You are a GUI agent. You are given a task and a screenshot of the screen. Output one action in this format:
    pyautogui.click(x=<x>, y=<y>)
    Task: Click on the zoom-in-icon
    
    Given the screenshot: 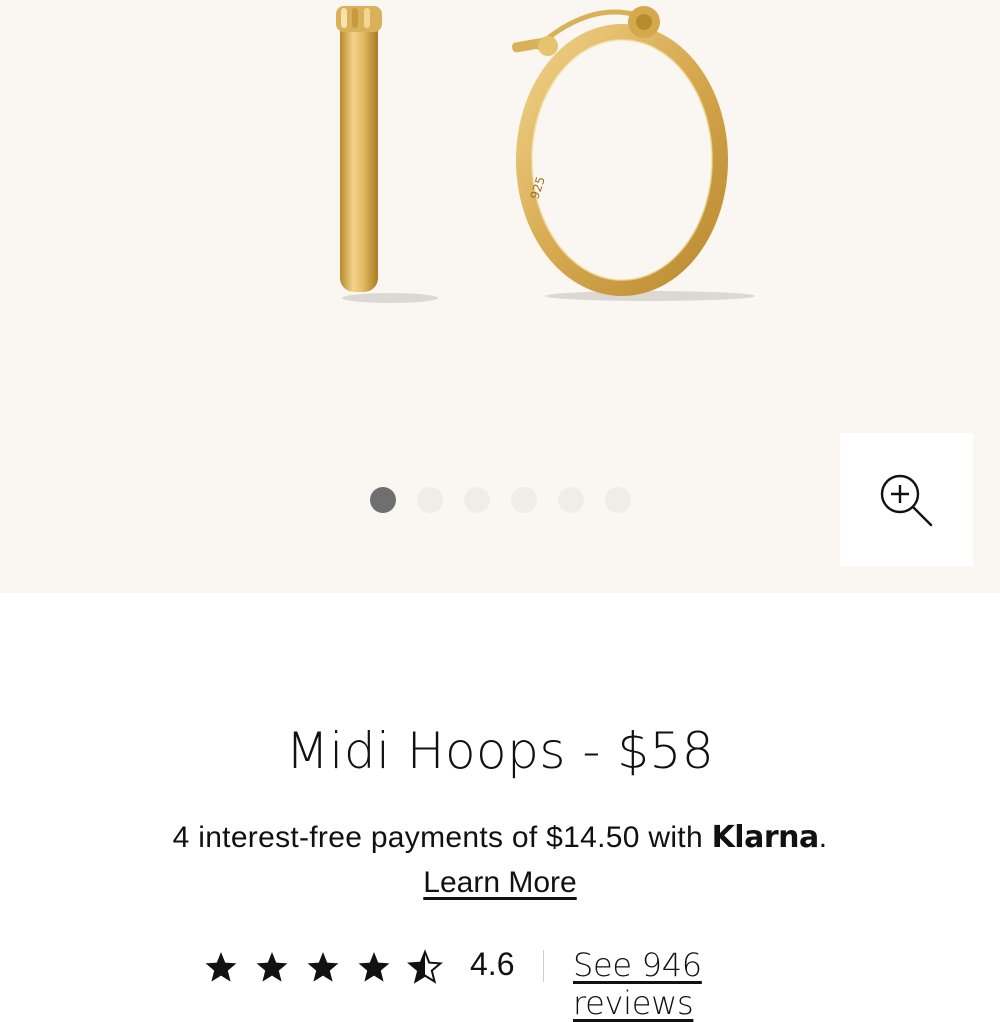 What is the action you would take?
    pyautogui.click(x=906, y=500)
    